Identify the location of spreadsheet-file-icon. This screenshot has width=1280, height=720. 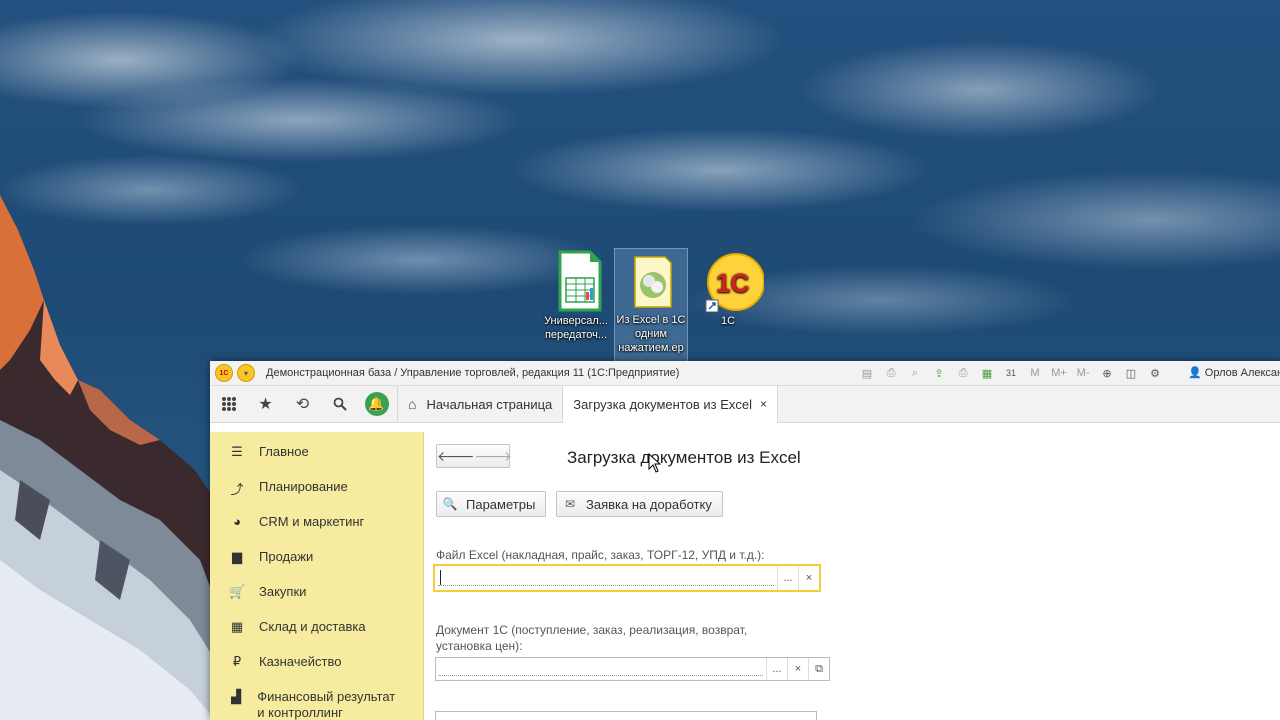
(576, 281).